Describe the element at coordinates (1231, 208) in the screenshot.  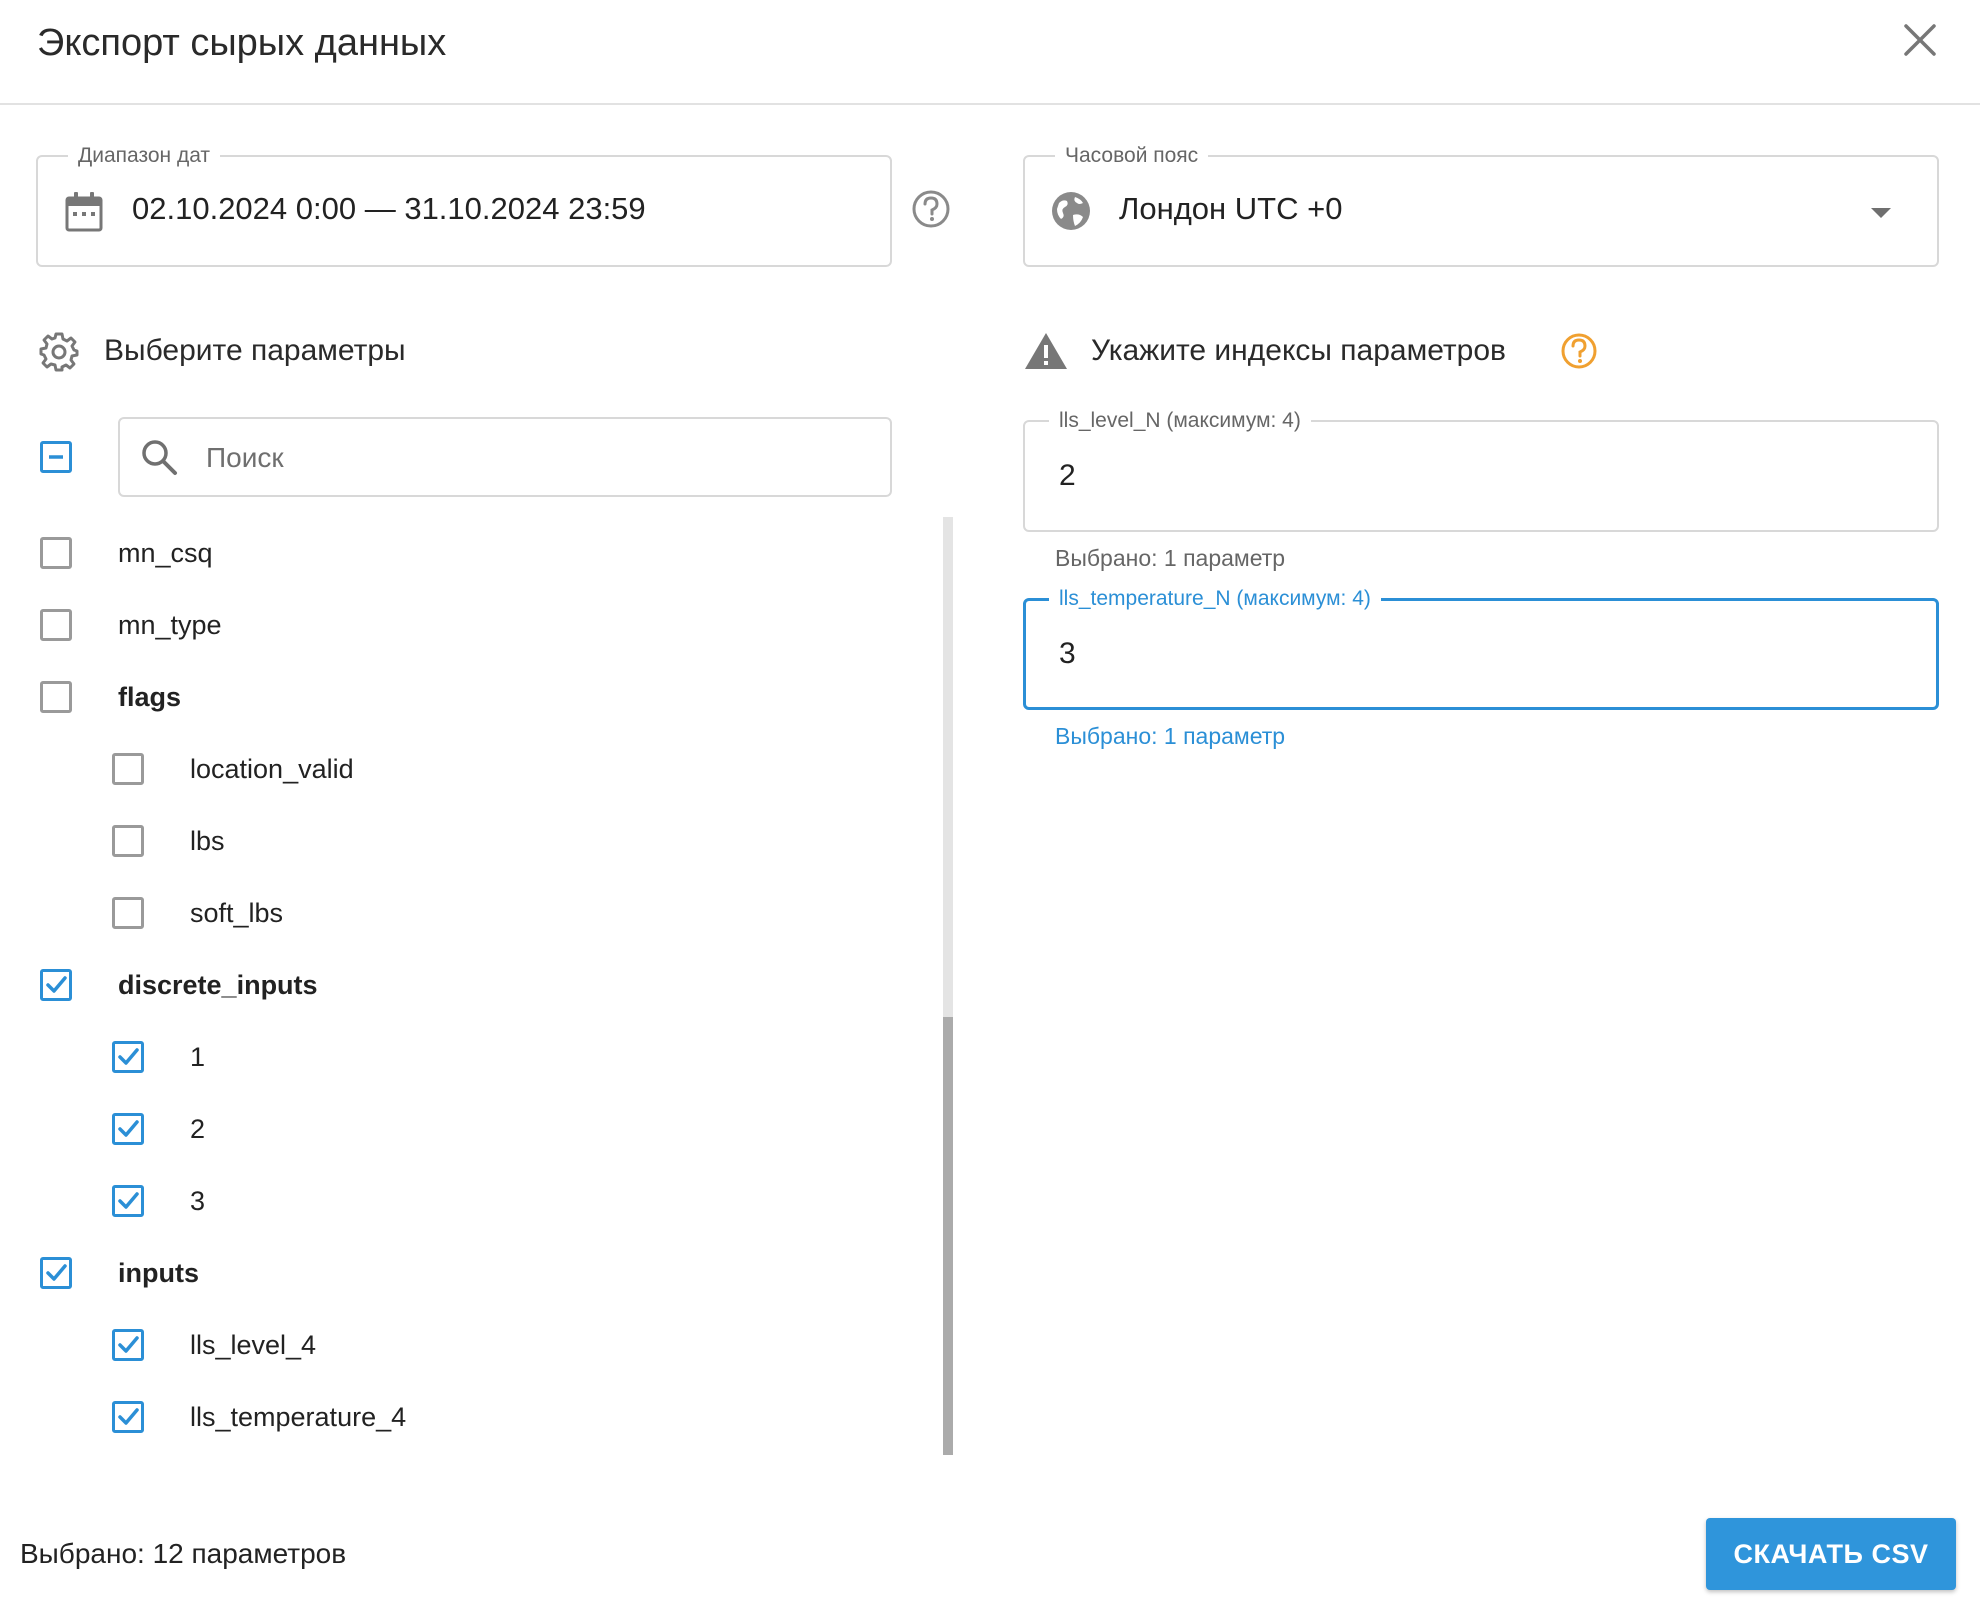
I see `timezone-value: Лондон UTC +0` at that location.